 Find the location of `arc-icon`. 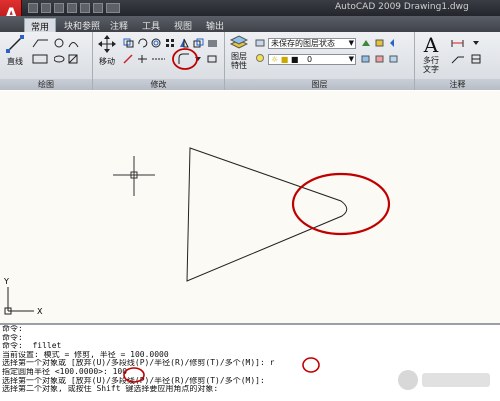

arc-icon is located at coordinates (73, 43).